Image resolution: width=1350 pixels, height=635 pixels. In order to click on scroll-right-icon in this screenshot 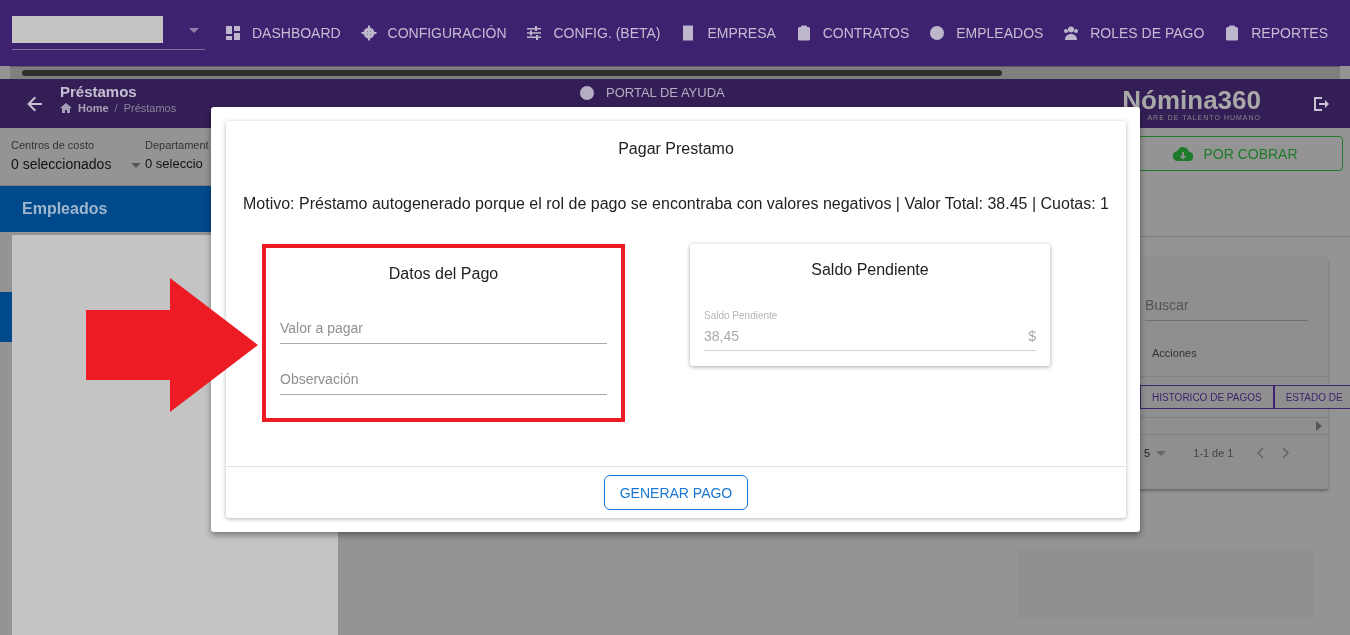, I will do `click(1319, 426)`.